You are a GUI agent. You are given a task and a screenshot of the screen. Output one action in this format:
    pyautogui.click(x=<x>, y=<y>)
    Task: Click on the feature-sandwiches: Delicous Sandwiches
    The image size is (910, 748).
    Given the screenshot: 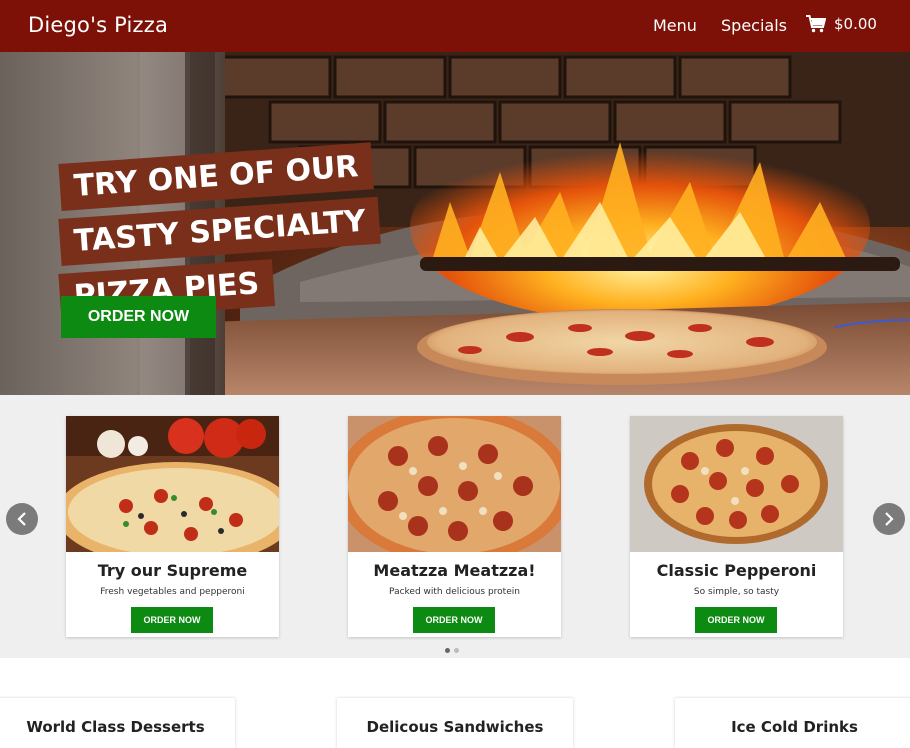 What is the action you would take?
    pyautogui.click(x=455, y=723)
    